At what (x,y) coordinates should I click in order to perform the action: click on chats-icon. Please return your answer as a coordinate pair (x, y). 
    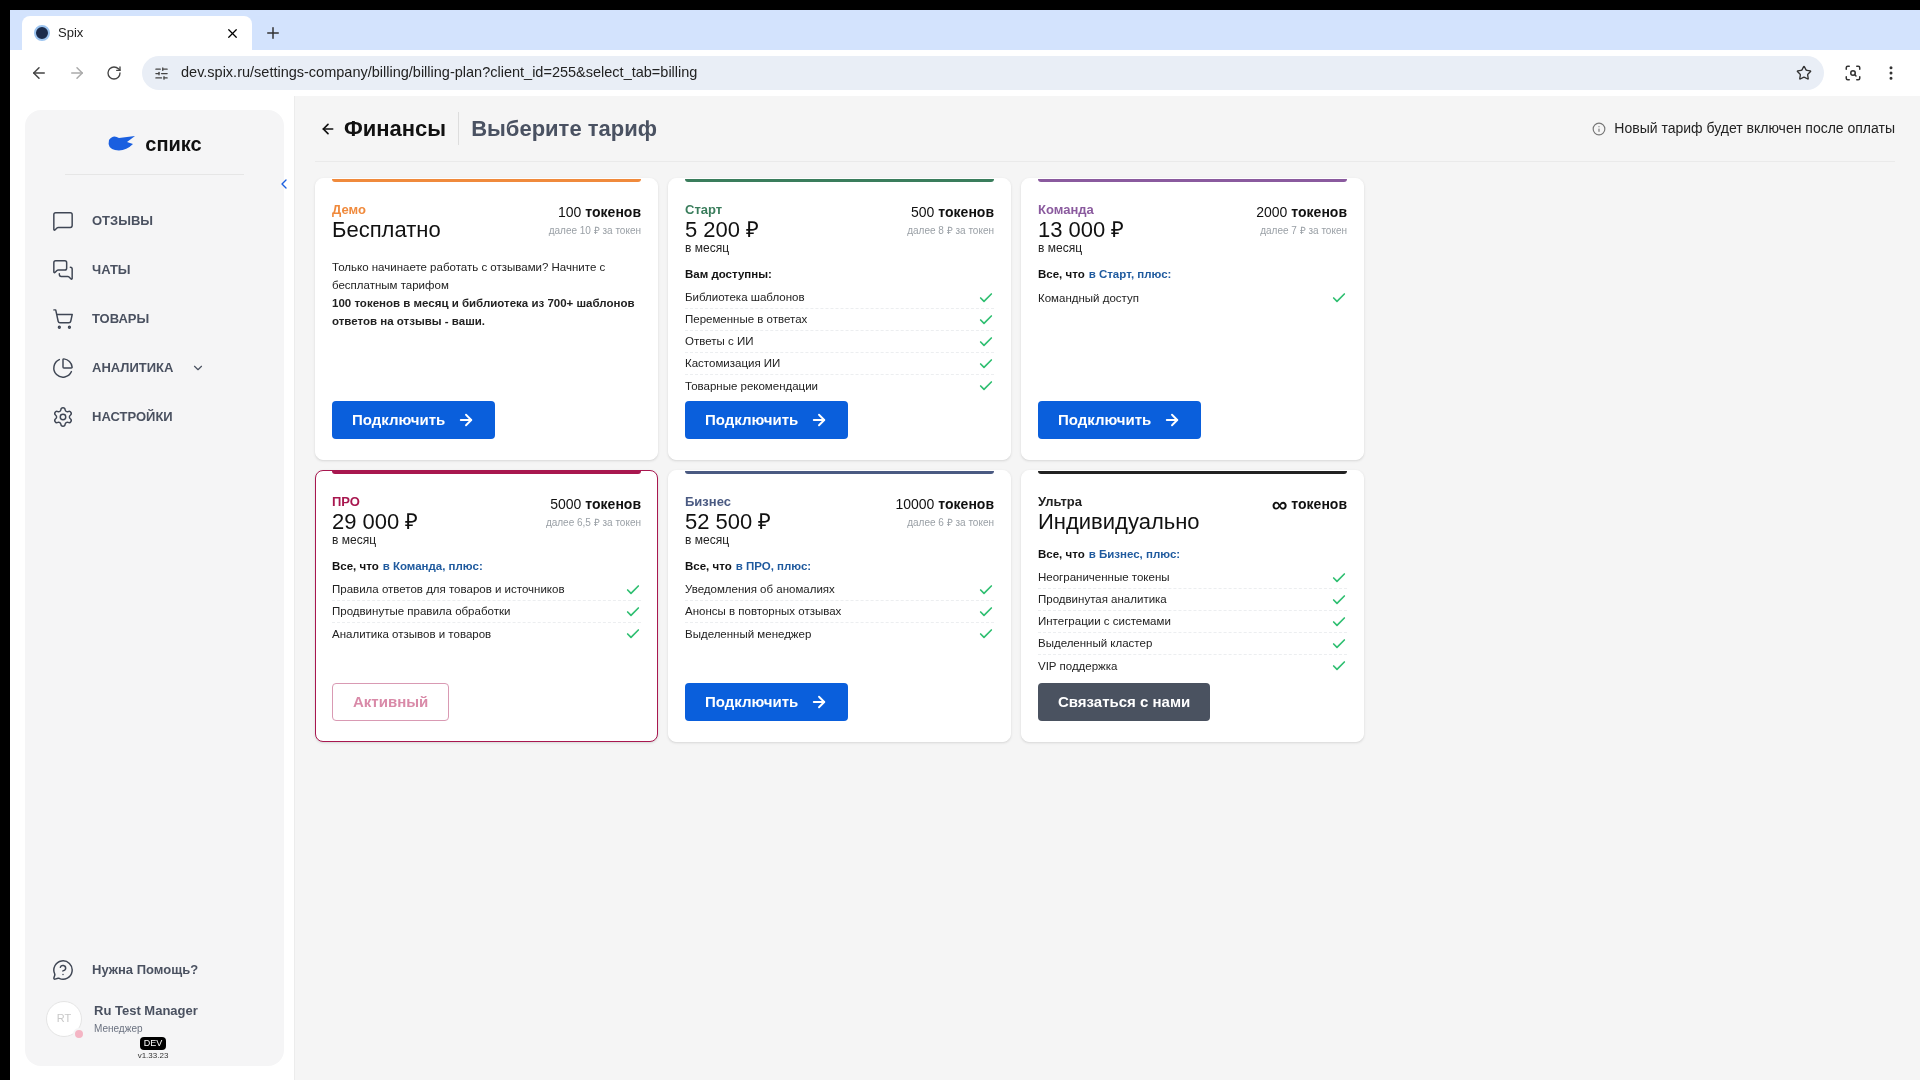
    Looking at the image, I should click on (63, 270).